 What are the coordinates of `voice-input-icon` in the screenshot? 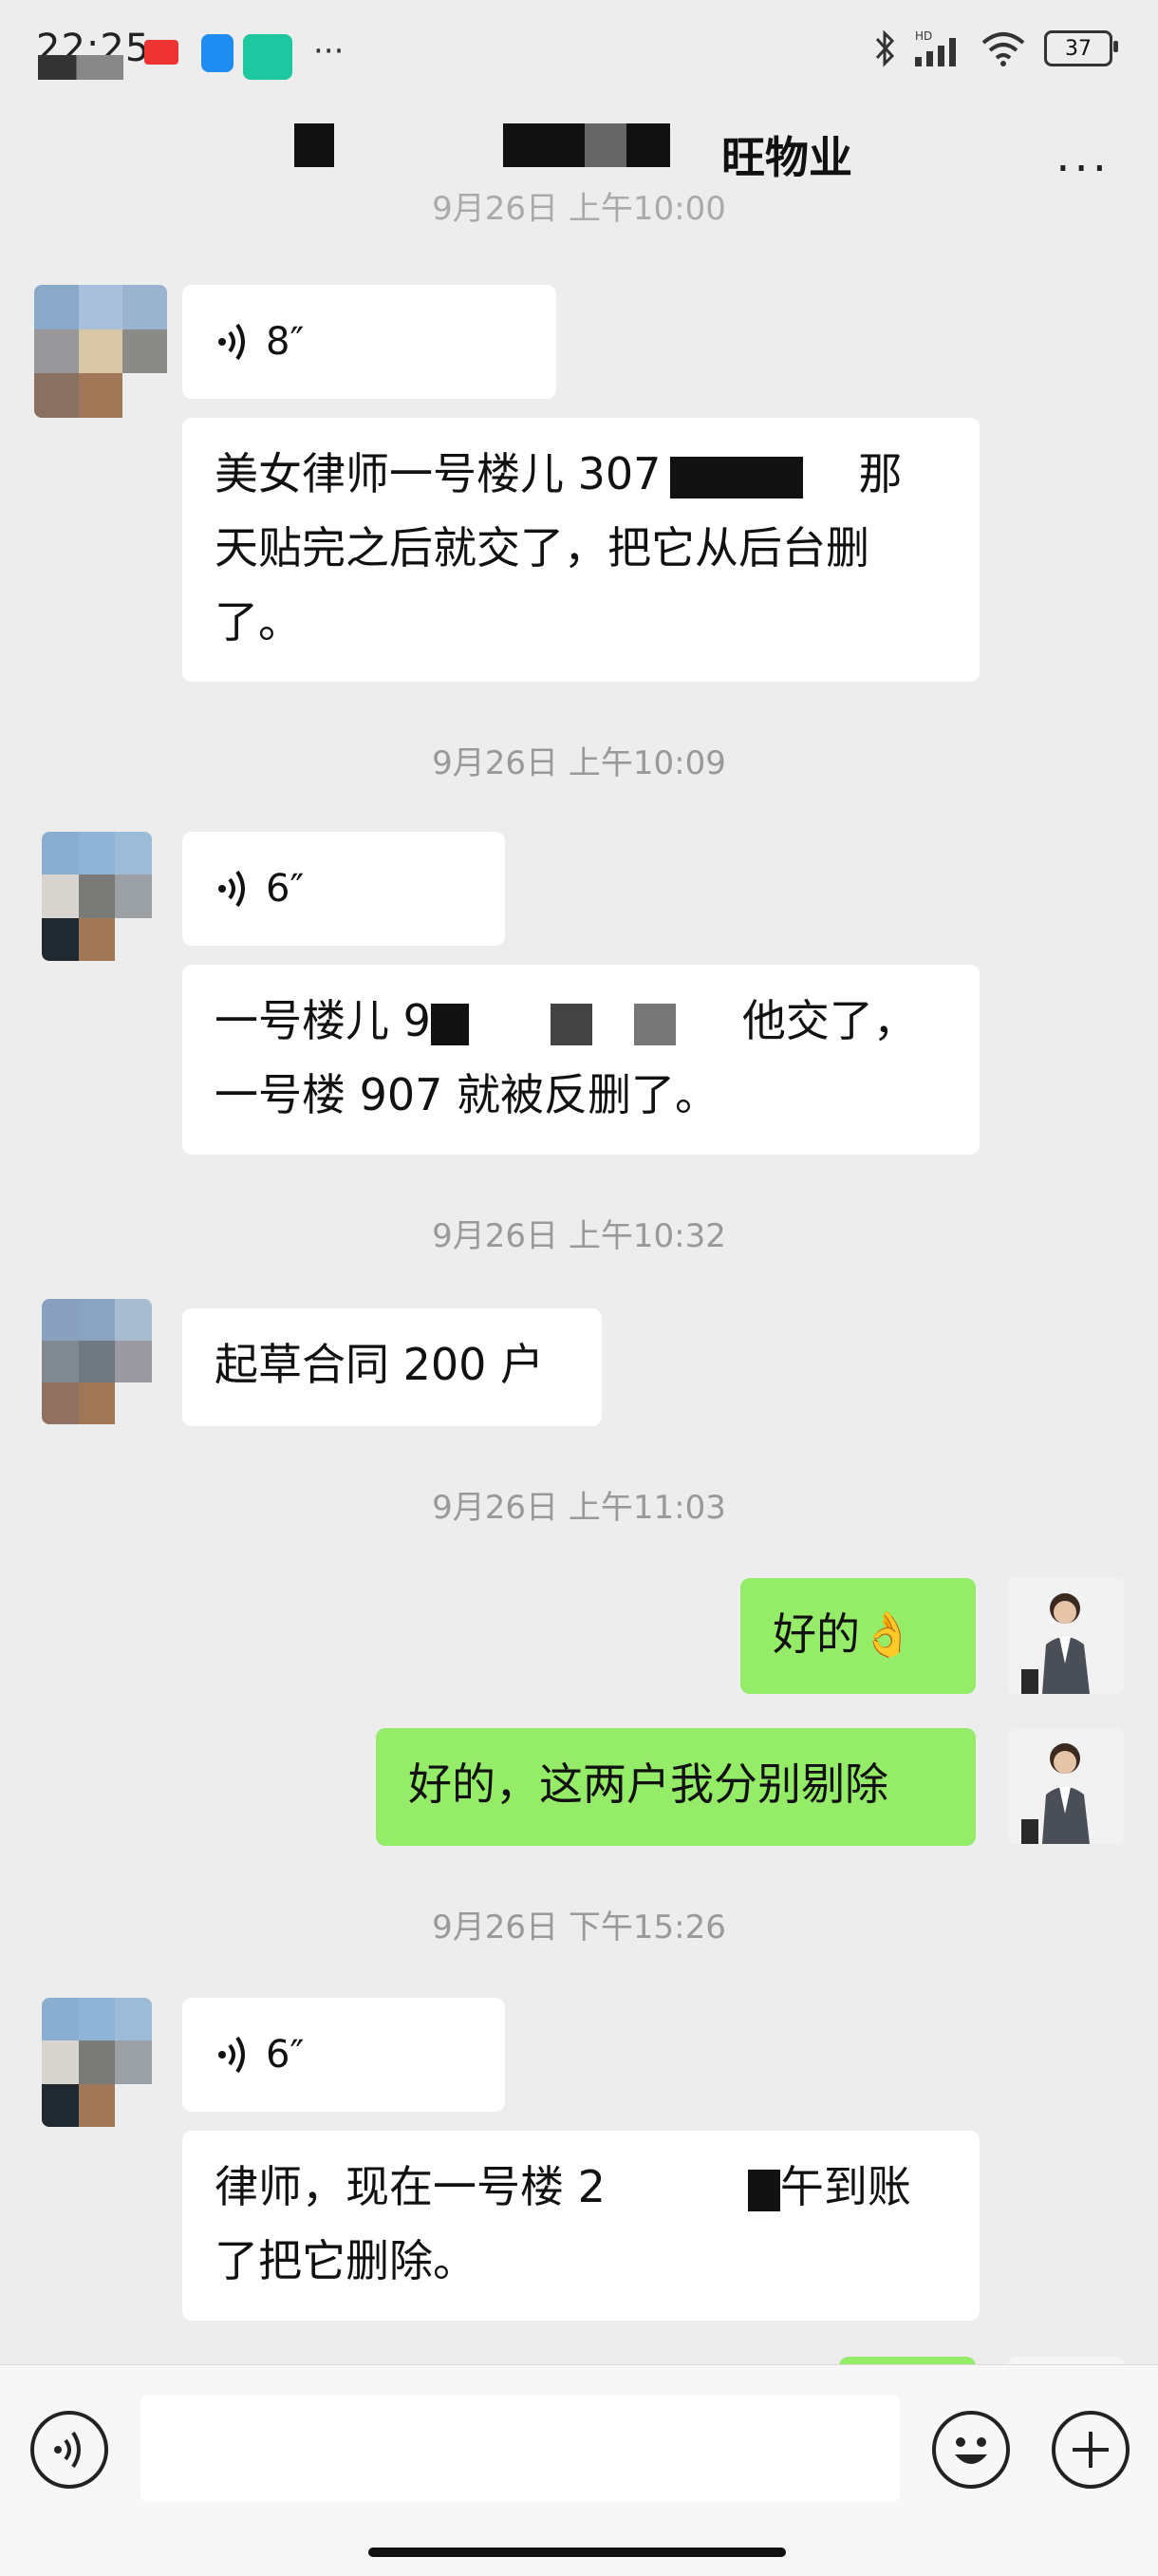 It's located at (67, 2450).